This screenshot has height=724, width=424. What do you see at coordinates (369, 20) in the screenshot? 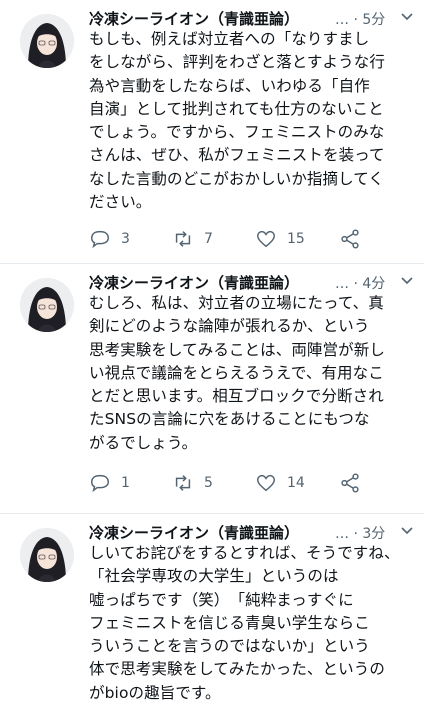
I see `time-text: · 5分` at bounding box center [369, 20].